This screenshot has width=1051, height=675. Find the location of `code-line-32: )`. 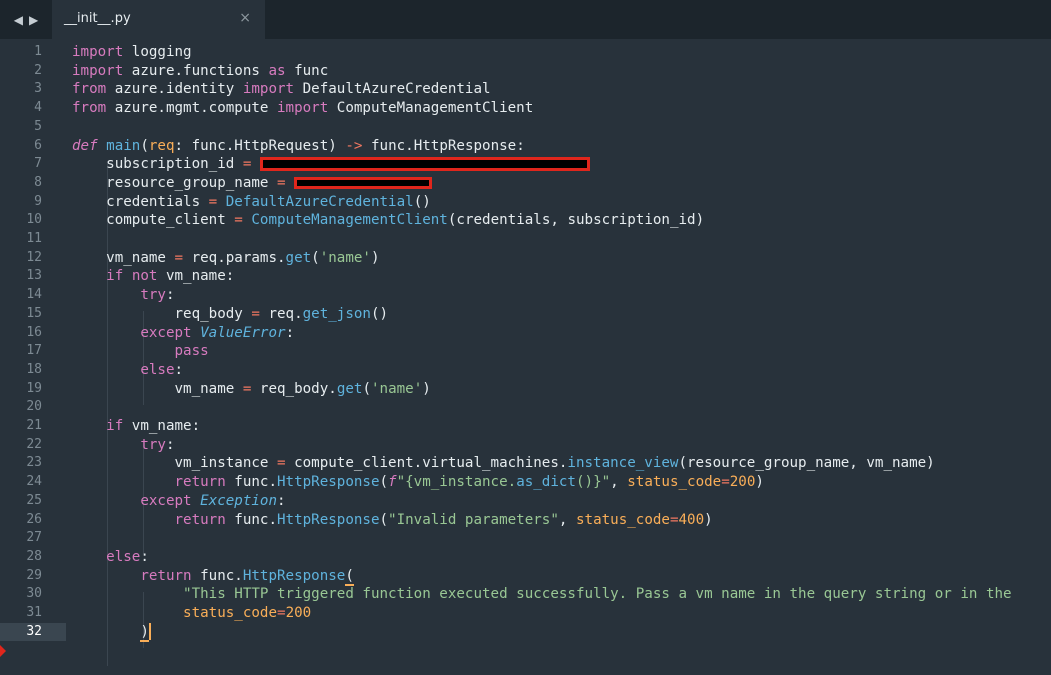

code-line-32: ) is located at coordinates (145, 632).